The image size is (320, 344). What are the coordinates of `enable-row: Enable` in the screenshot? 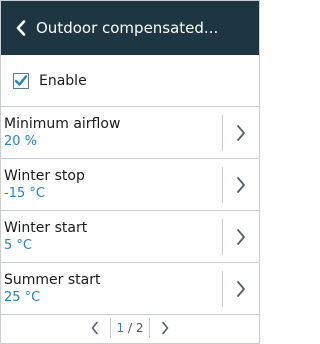 It's located at (130, 81).